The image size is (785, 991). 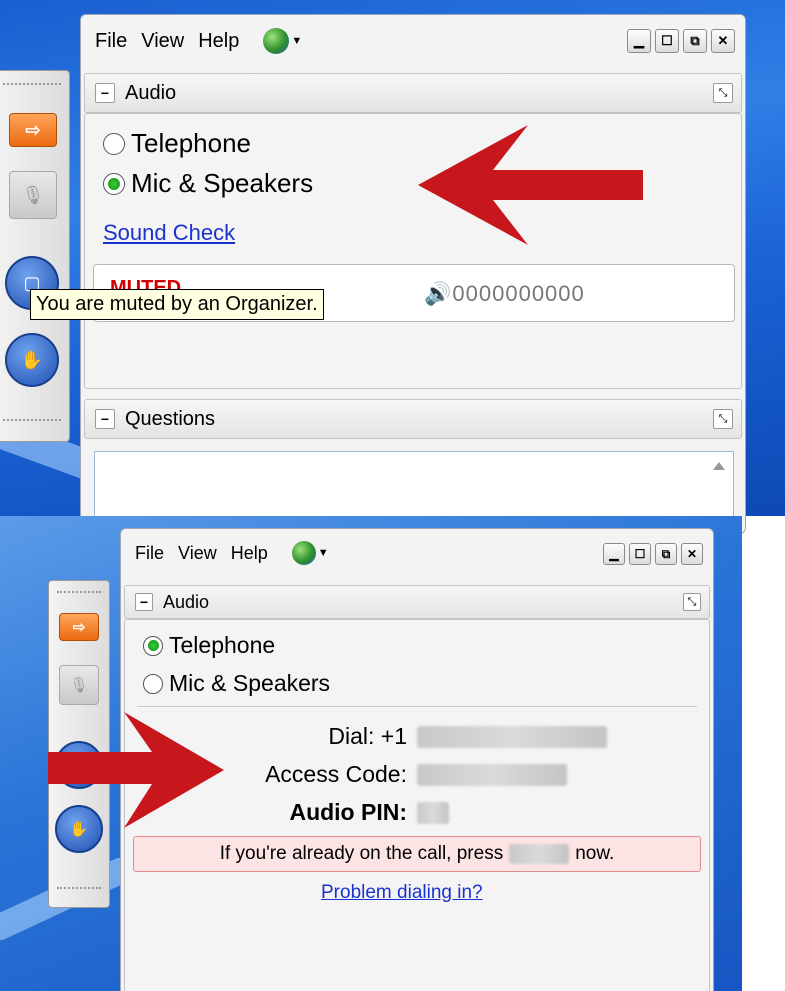 I want to click on level-meter: 🔊0000000000, so click(x=504, y=293).